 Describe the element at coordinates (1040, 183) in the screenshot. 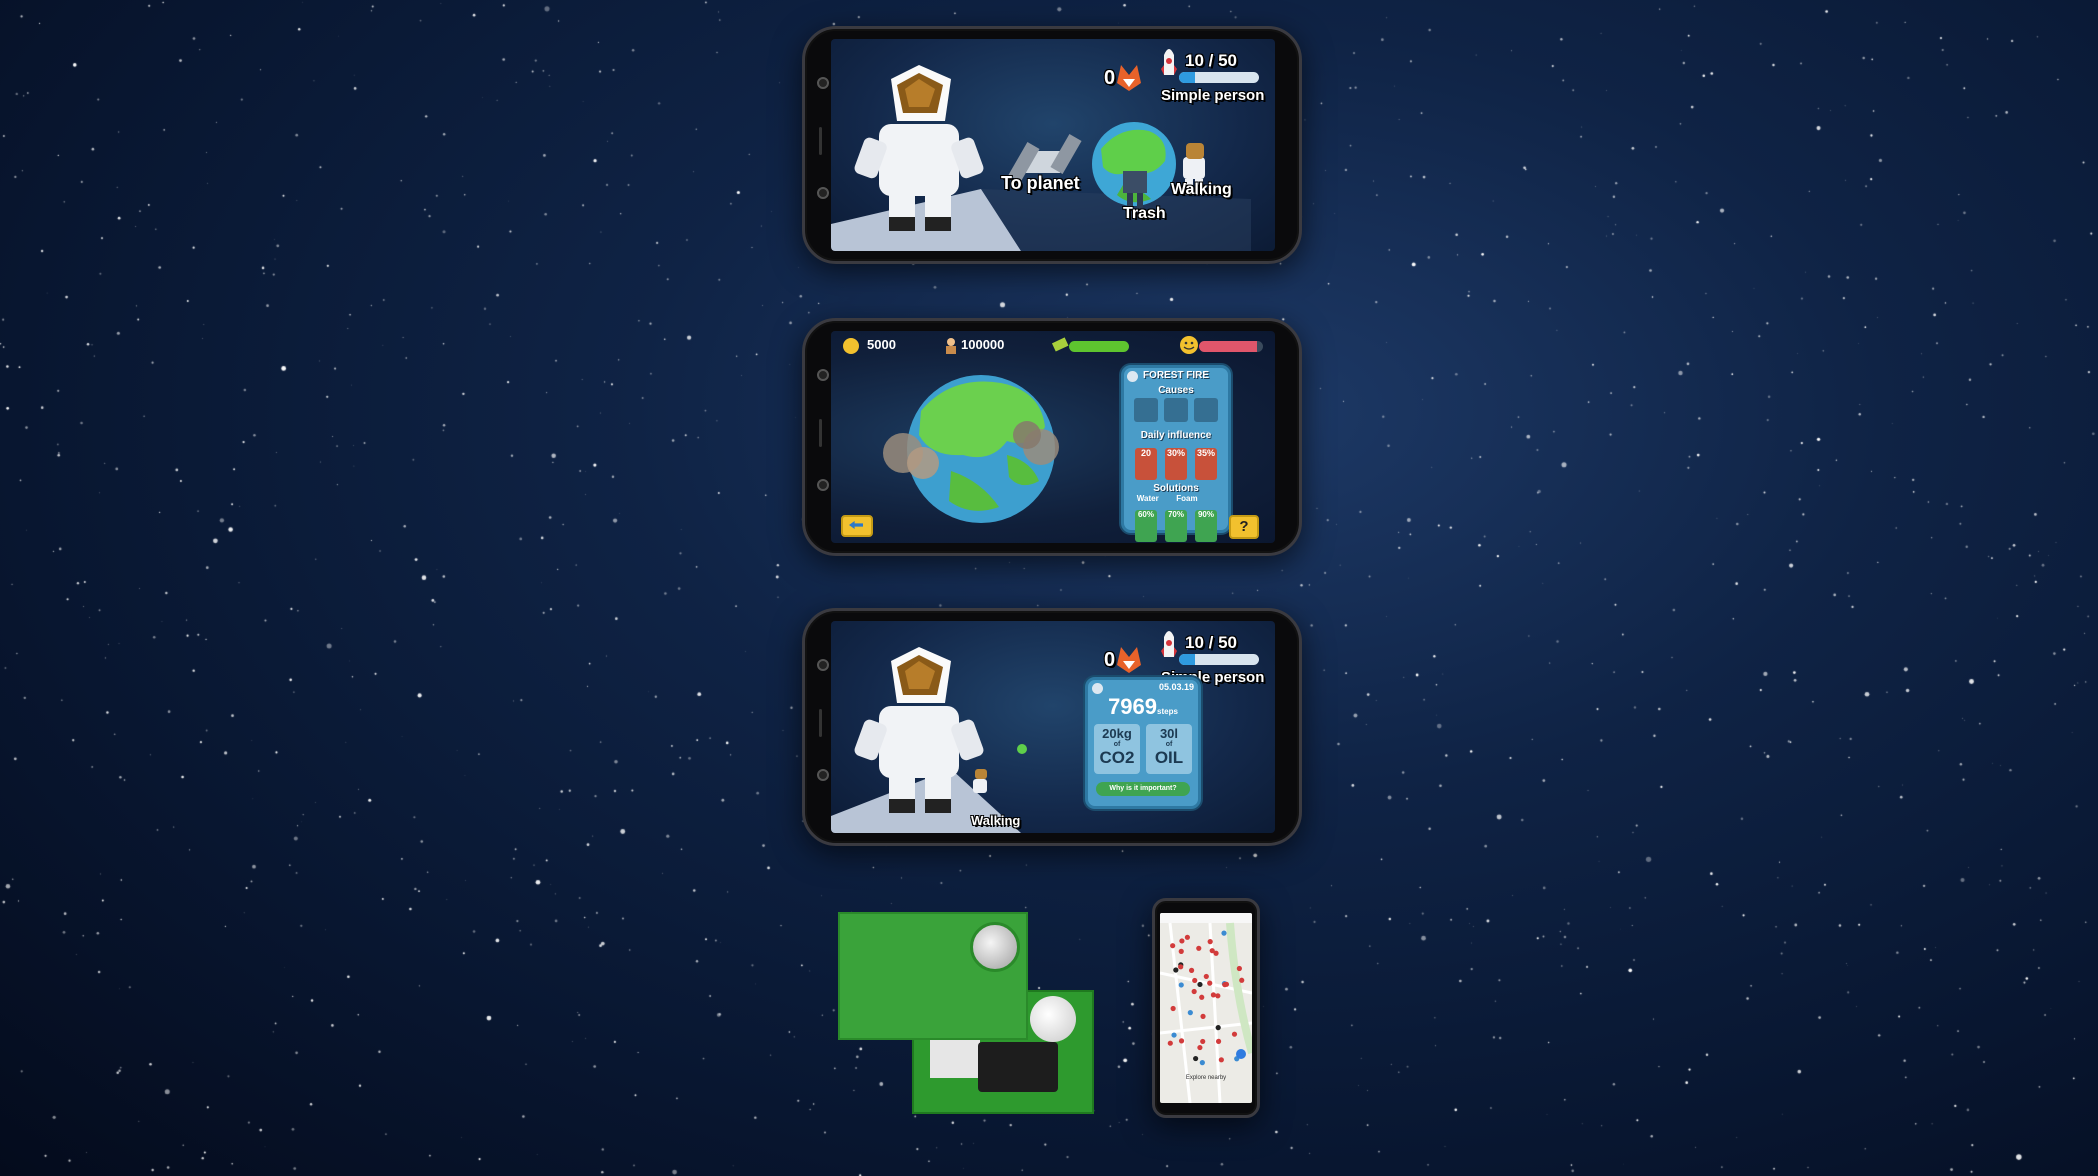

I see `to-planet-button: To planet` at that location.